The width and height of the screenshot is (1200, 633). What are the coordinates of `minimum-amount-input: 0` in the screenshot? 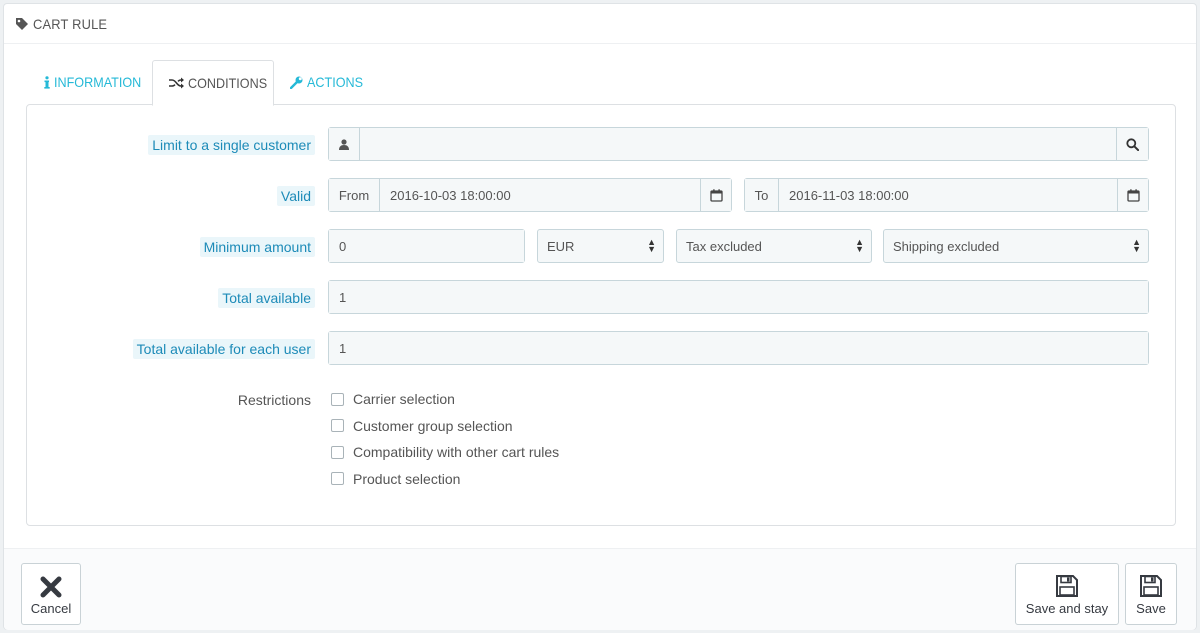 It's located at (426, 246).